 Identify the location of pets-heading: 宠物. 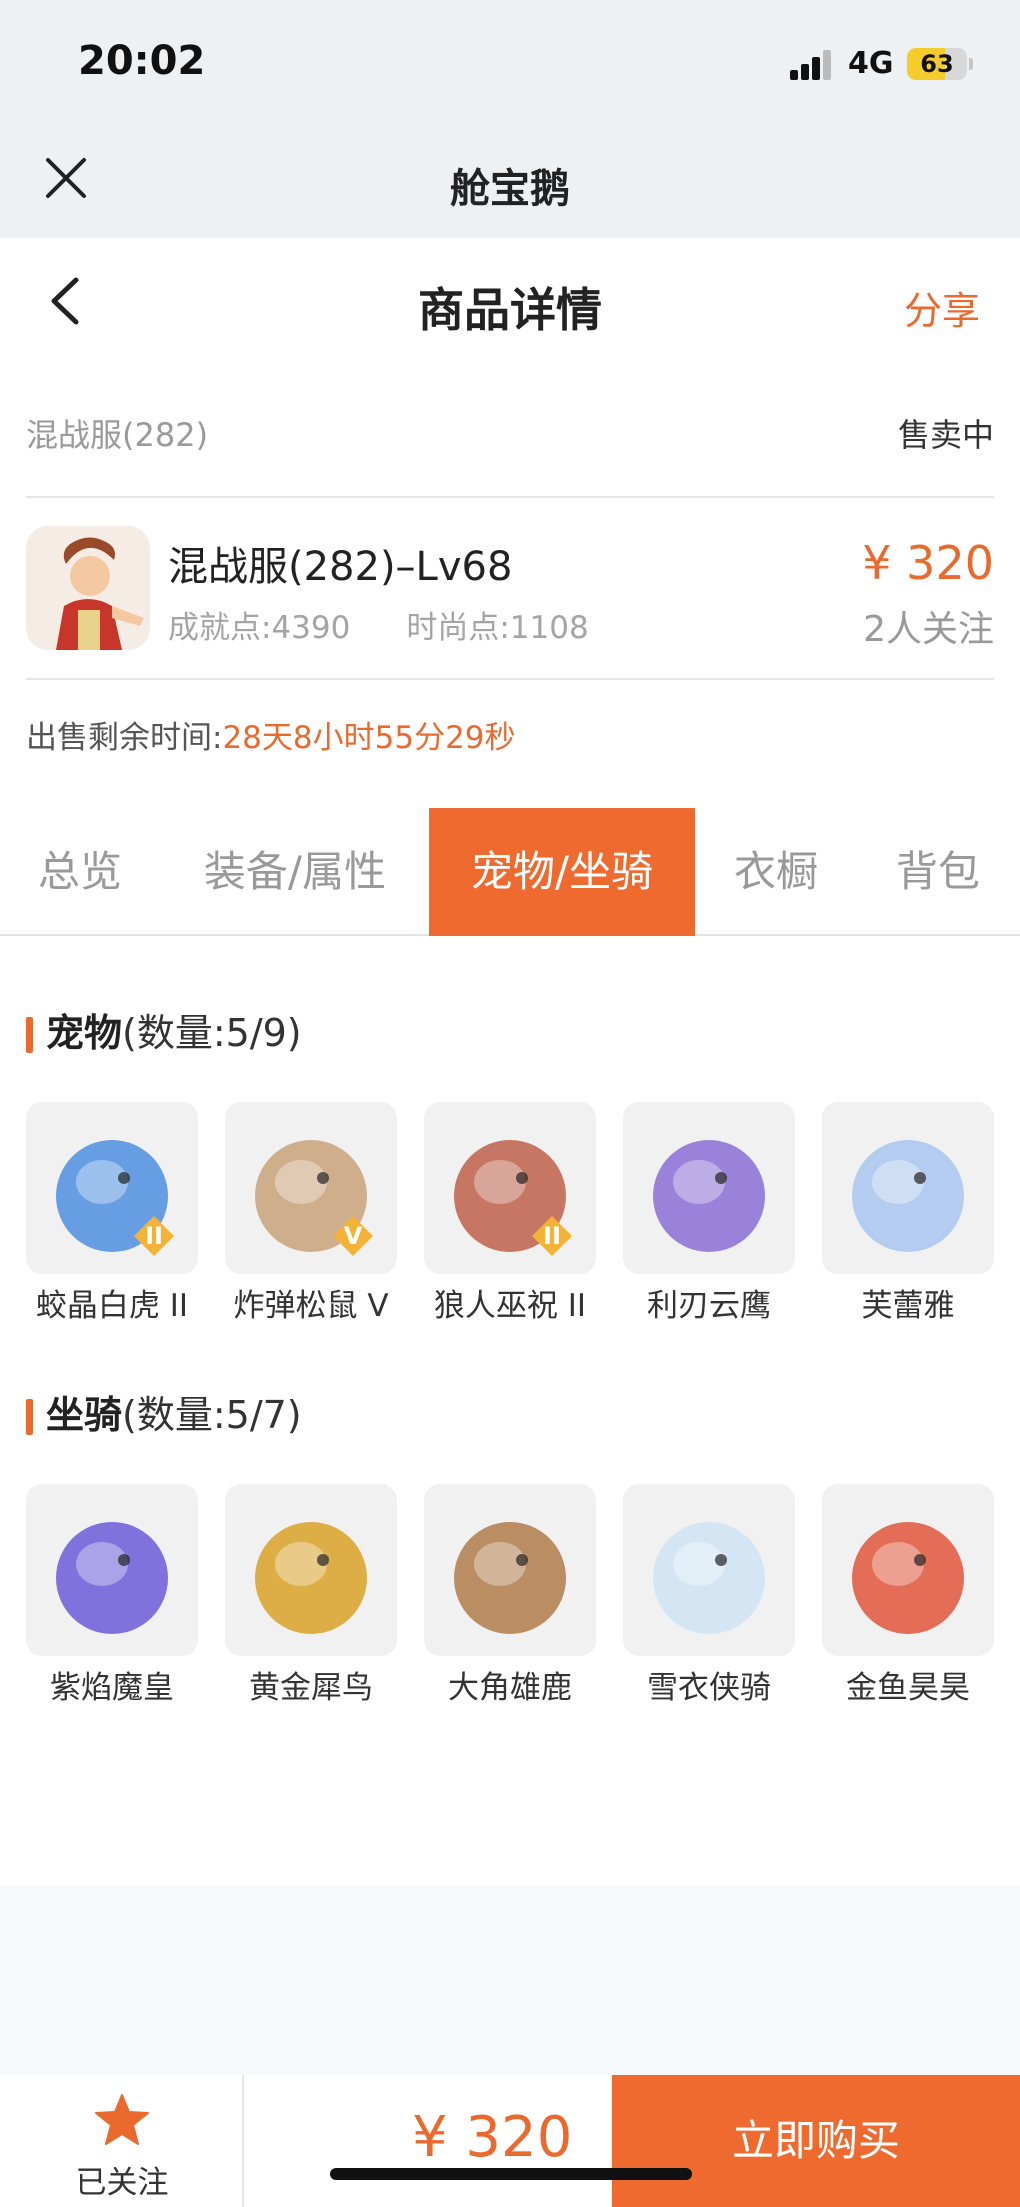
(84, 1033).